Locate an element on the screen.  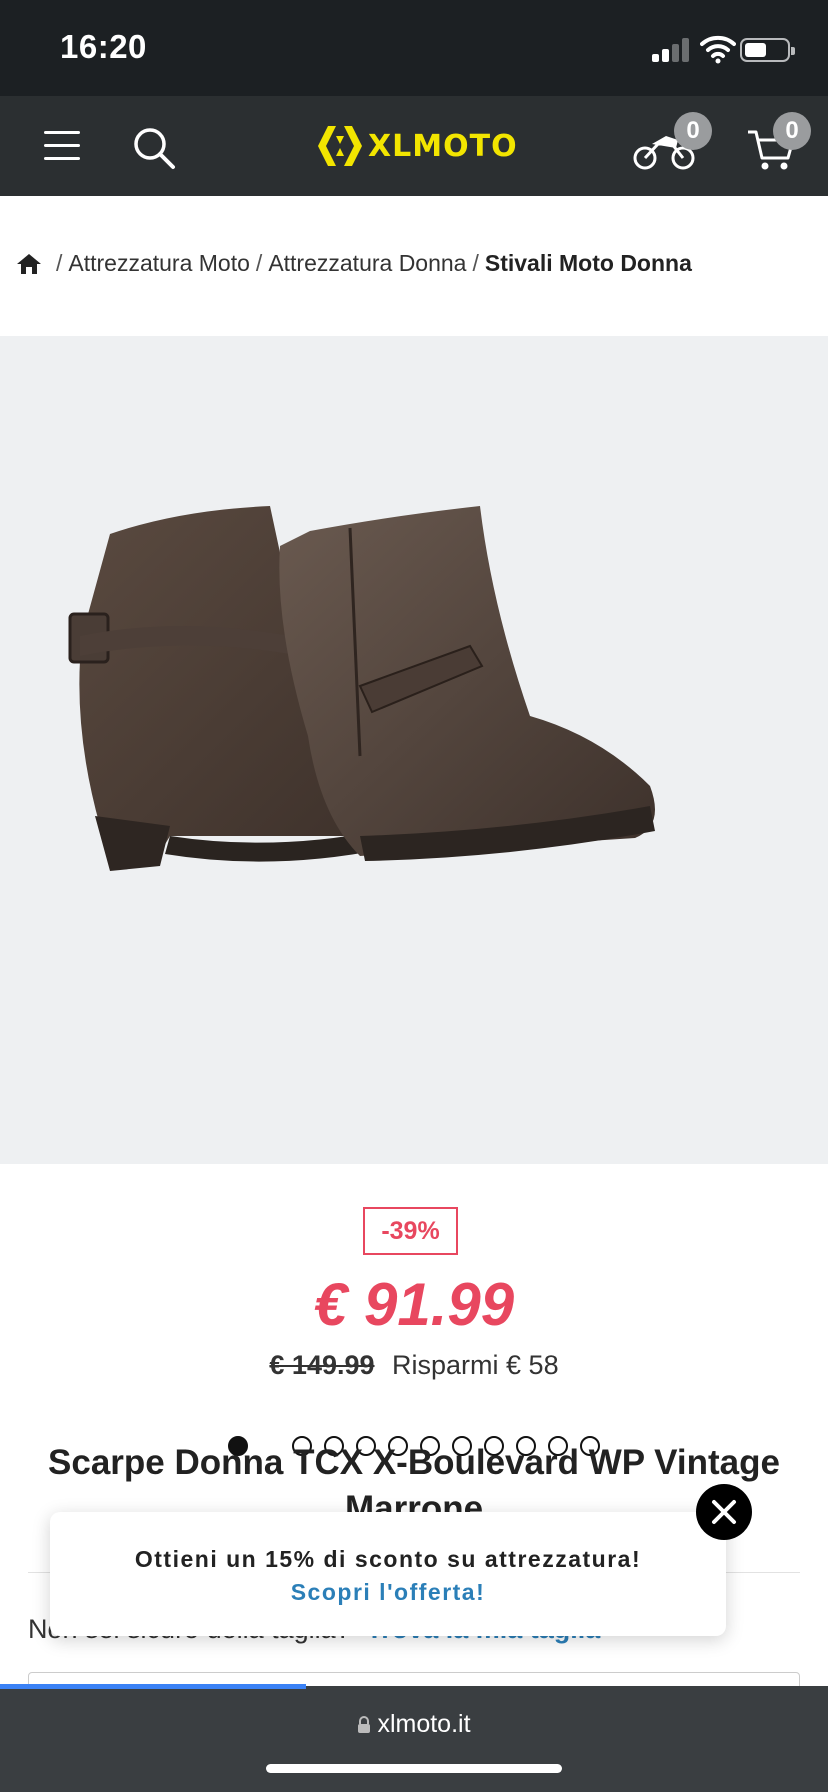
close-icon is located at coordinates (724, 1512).